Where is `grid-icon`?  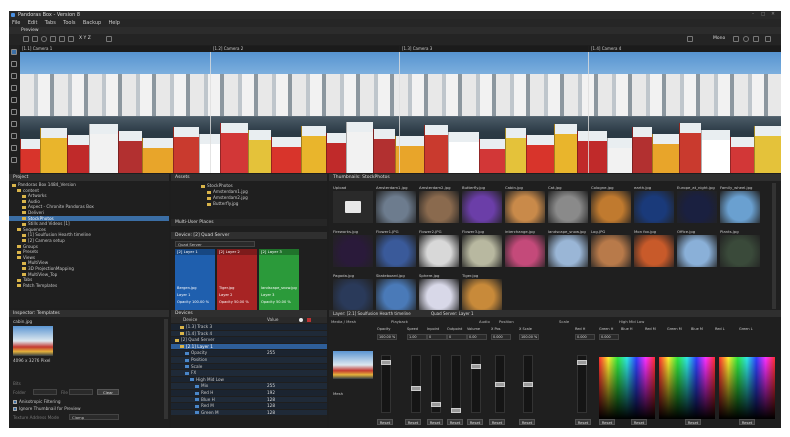
grid-icon is located at coordinates (756, 39).